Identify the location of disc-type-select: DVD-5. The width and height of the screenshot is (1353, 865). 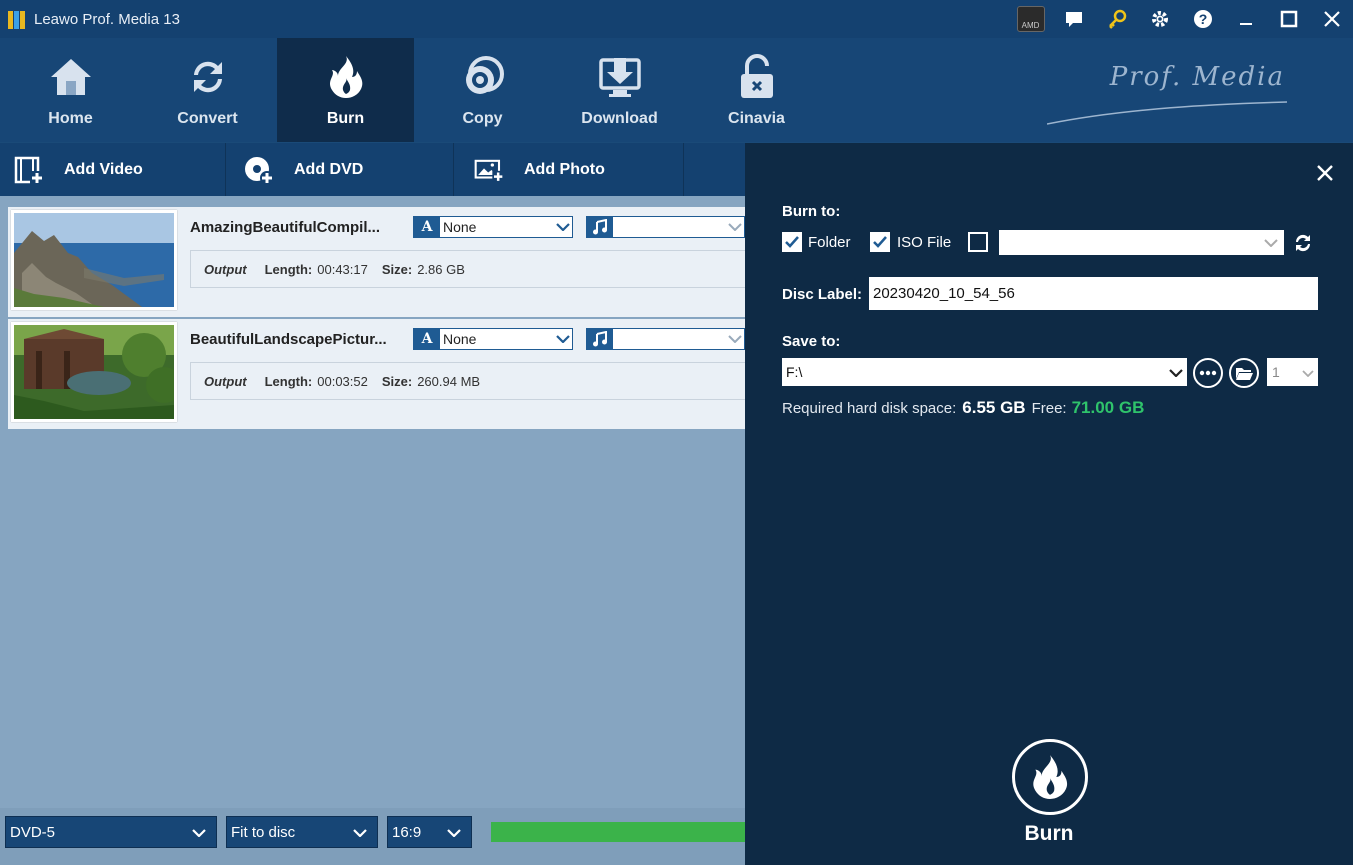
(111, 832).